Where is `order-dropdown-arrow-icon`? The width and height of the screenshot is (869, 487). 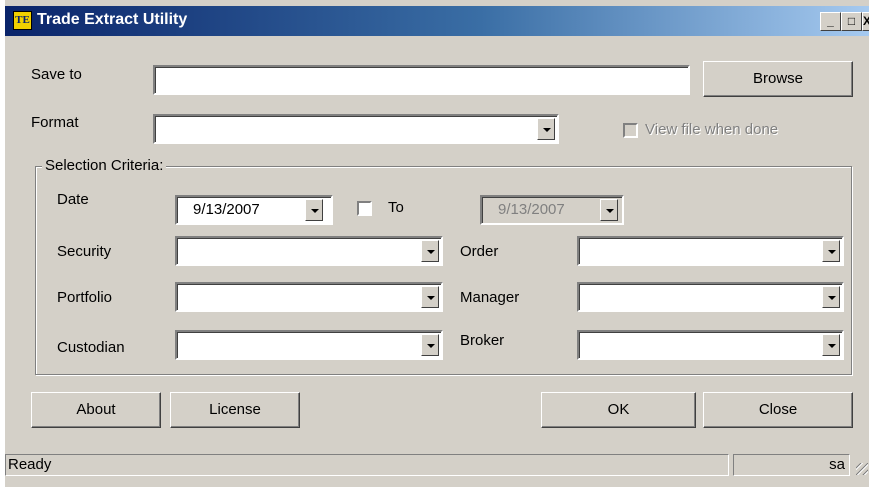 order-dropdown-arrow-icon is located at coordinates (831, 251).